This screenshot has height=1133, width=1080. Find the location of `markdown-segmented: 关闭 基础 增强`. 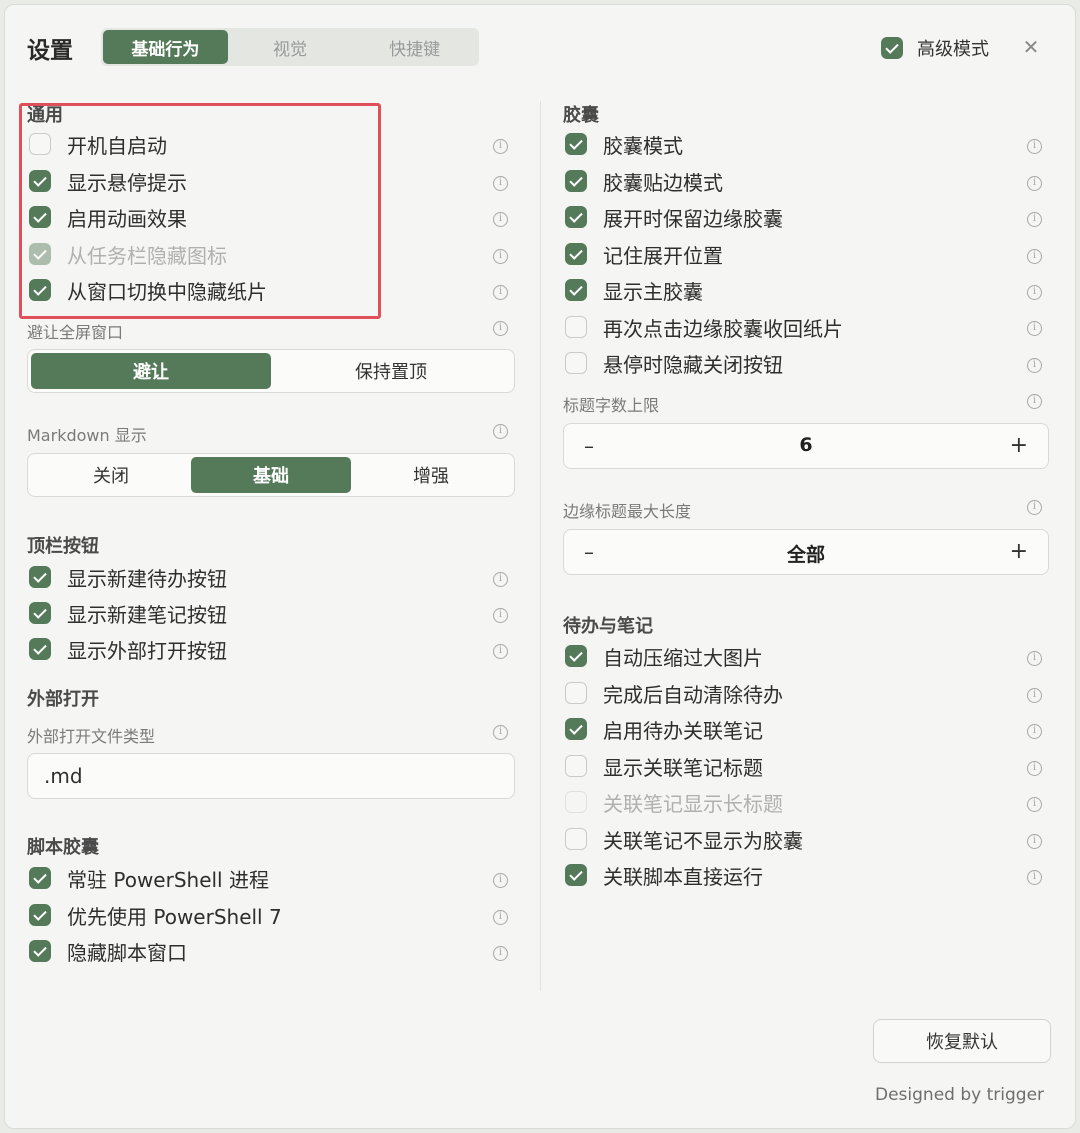

markdown-segmented: 关闭 基础 增强 is located at coordinates (271, 475).